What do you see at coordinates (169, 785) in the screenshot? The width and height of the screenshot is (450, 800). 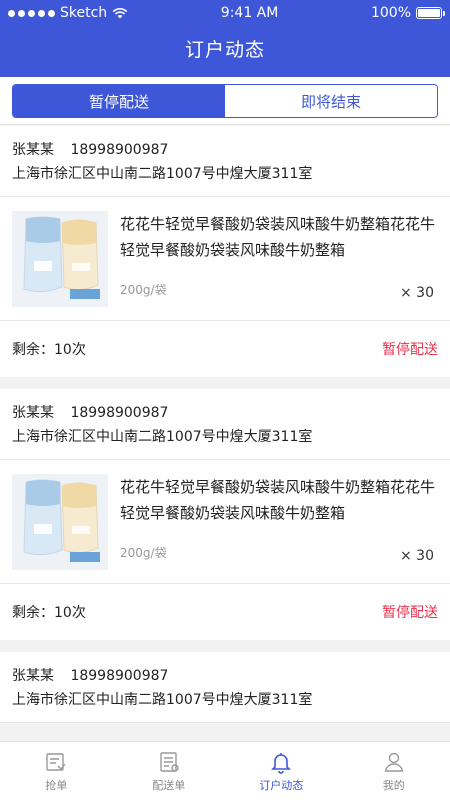 I see `tab-label: 配送单` at bounding box center [169, 785].